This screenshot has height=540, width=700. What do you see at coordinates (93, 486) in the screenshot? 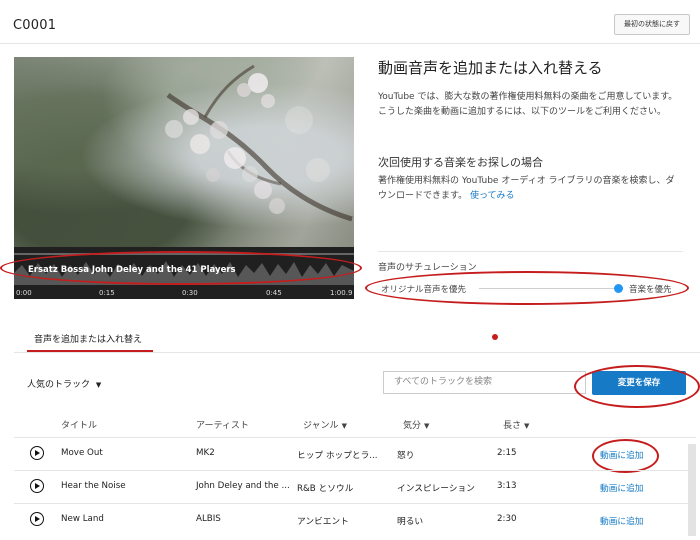
I see `track-title: Hear the Noise` at bounding box center [93, 486].